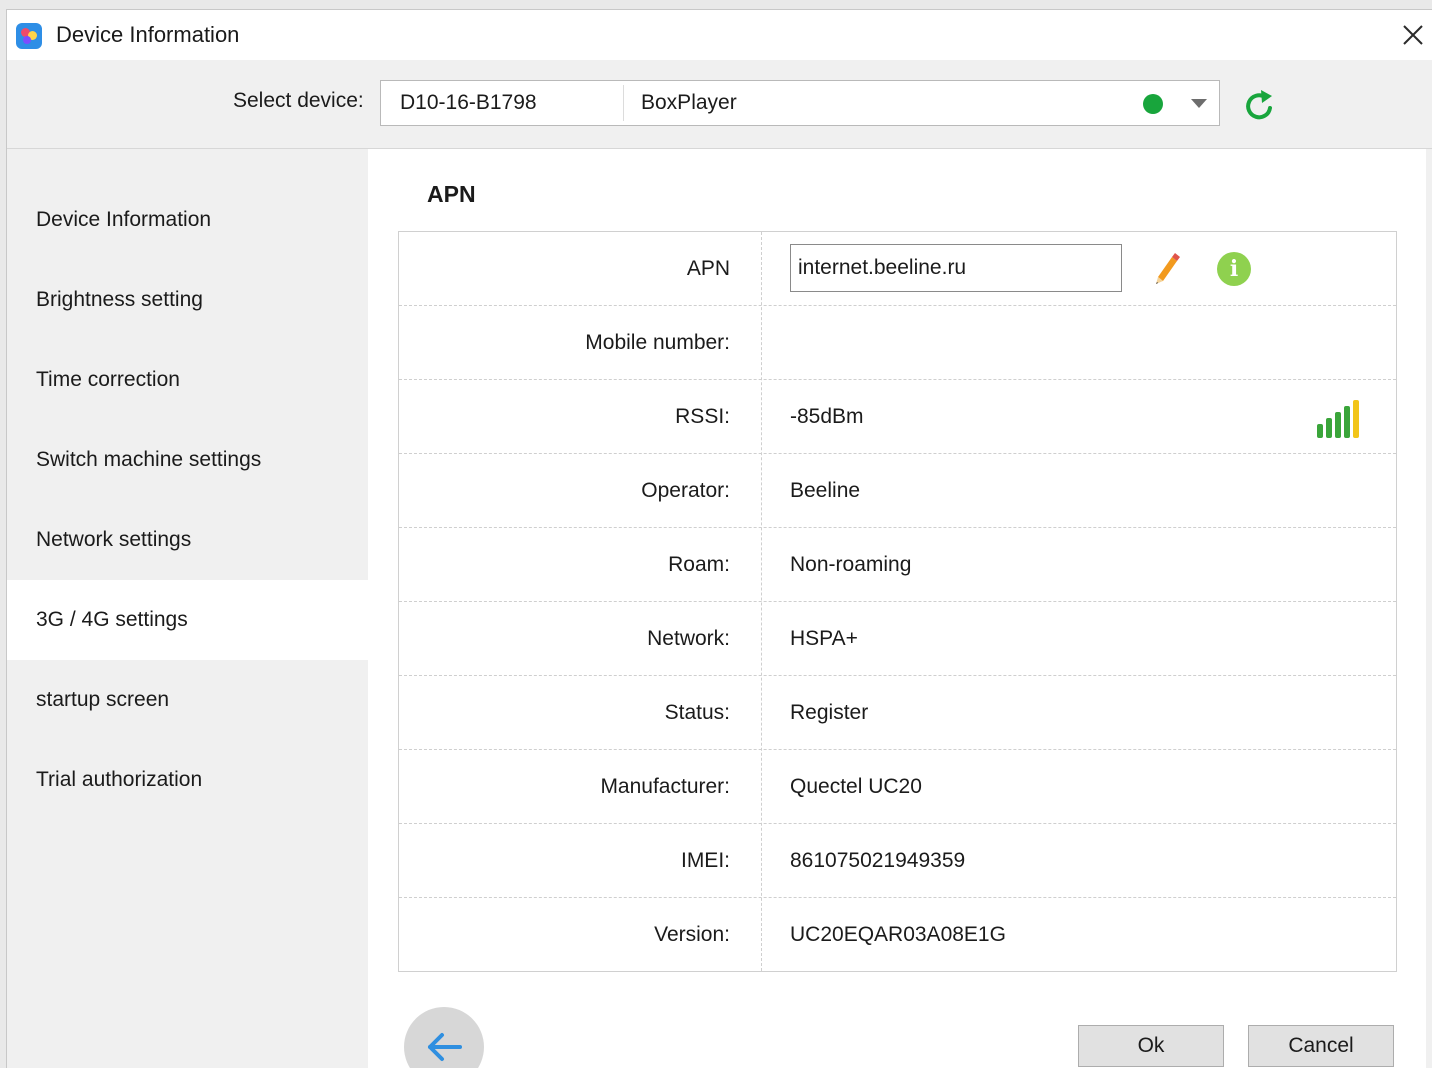 This screenshot has height=1068, width=1432. Describe the element at coordinates (149, 459) in the screenshot. I see `sidebar-item-label: Switch machine settings` at that location.